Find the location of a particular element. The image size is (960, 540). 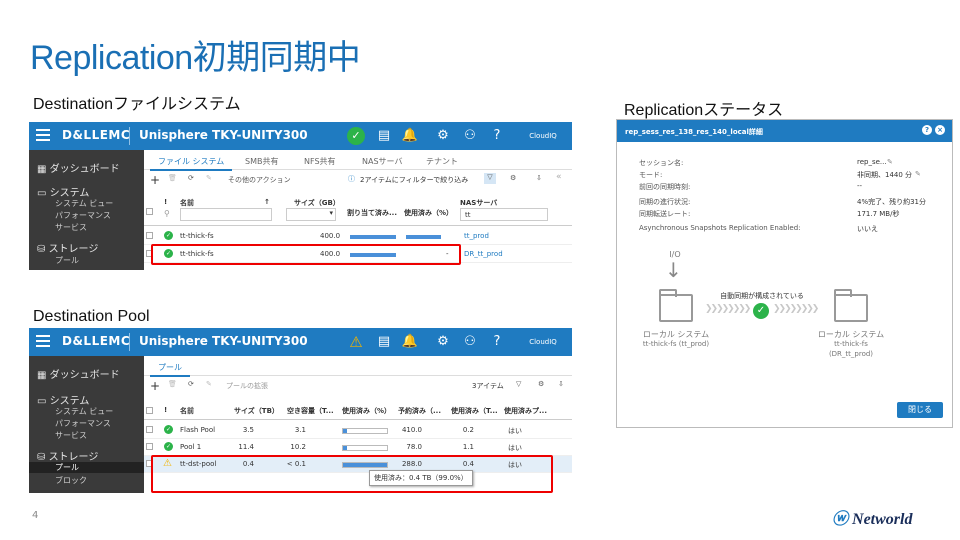

row-nas-link: tt_prod is located at coordinates (476, 236).